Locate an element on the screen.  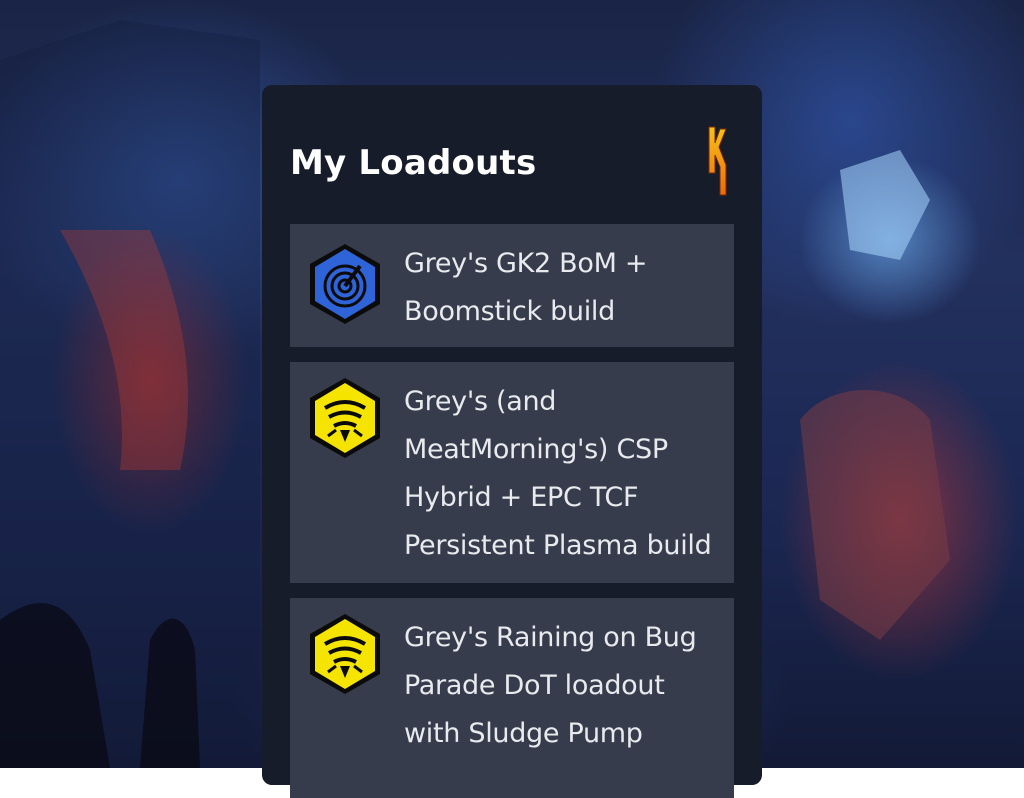
loadout-card: Grey's GK2 BoM + Boomstick build is located at coordinates (512, 285).